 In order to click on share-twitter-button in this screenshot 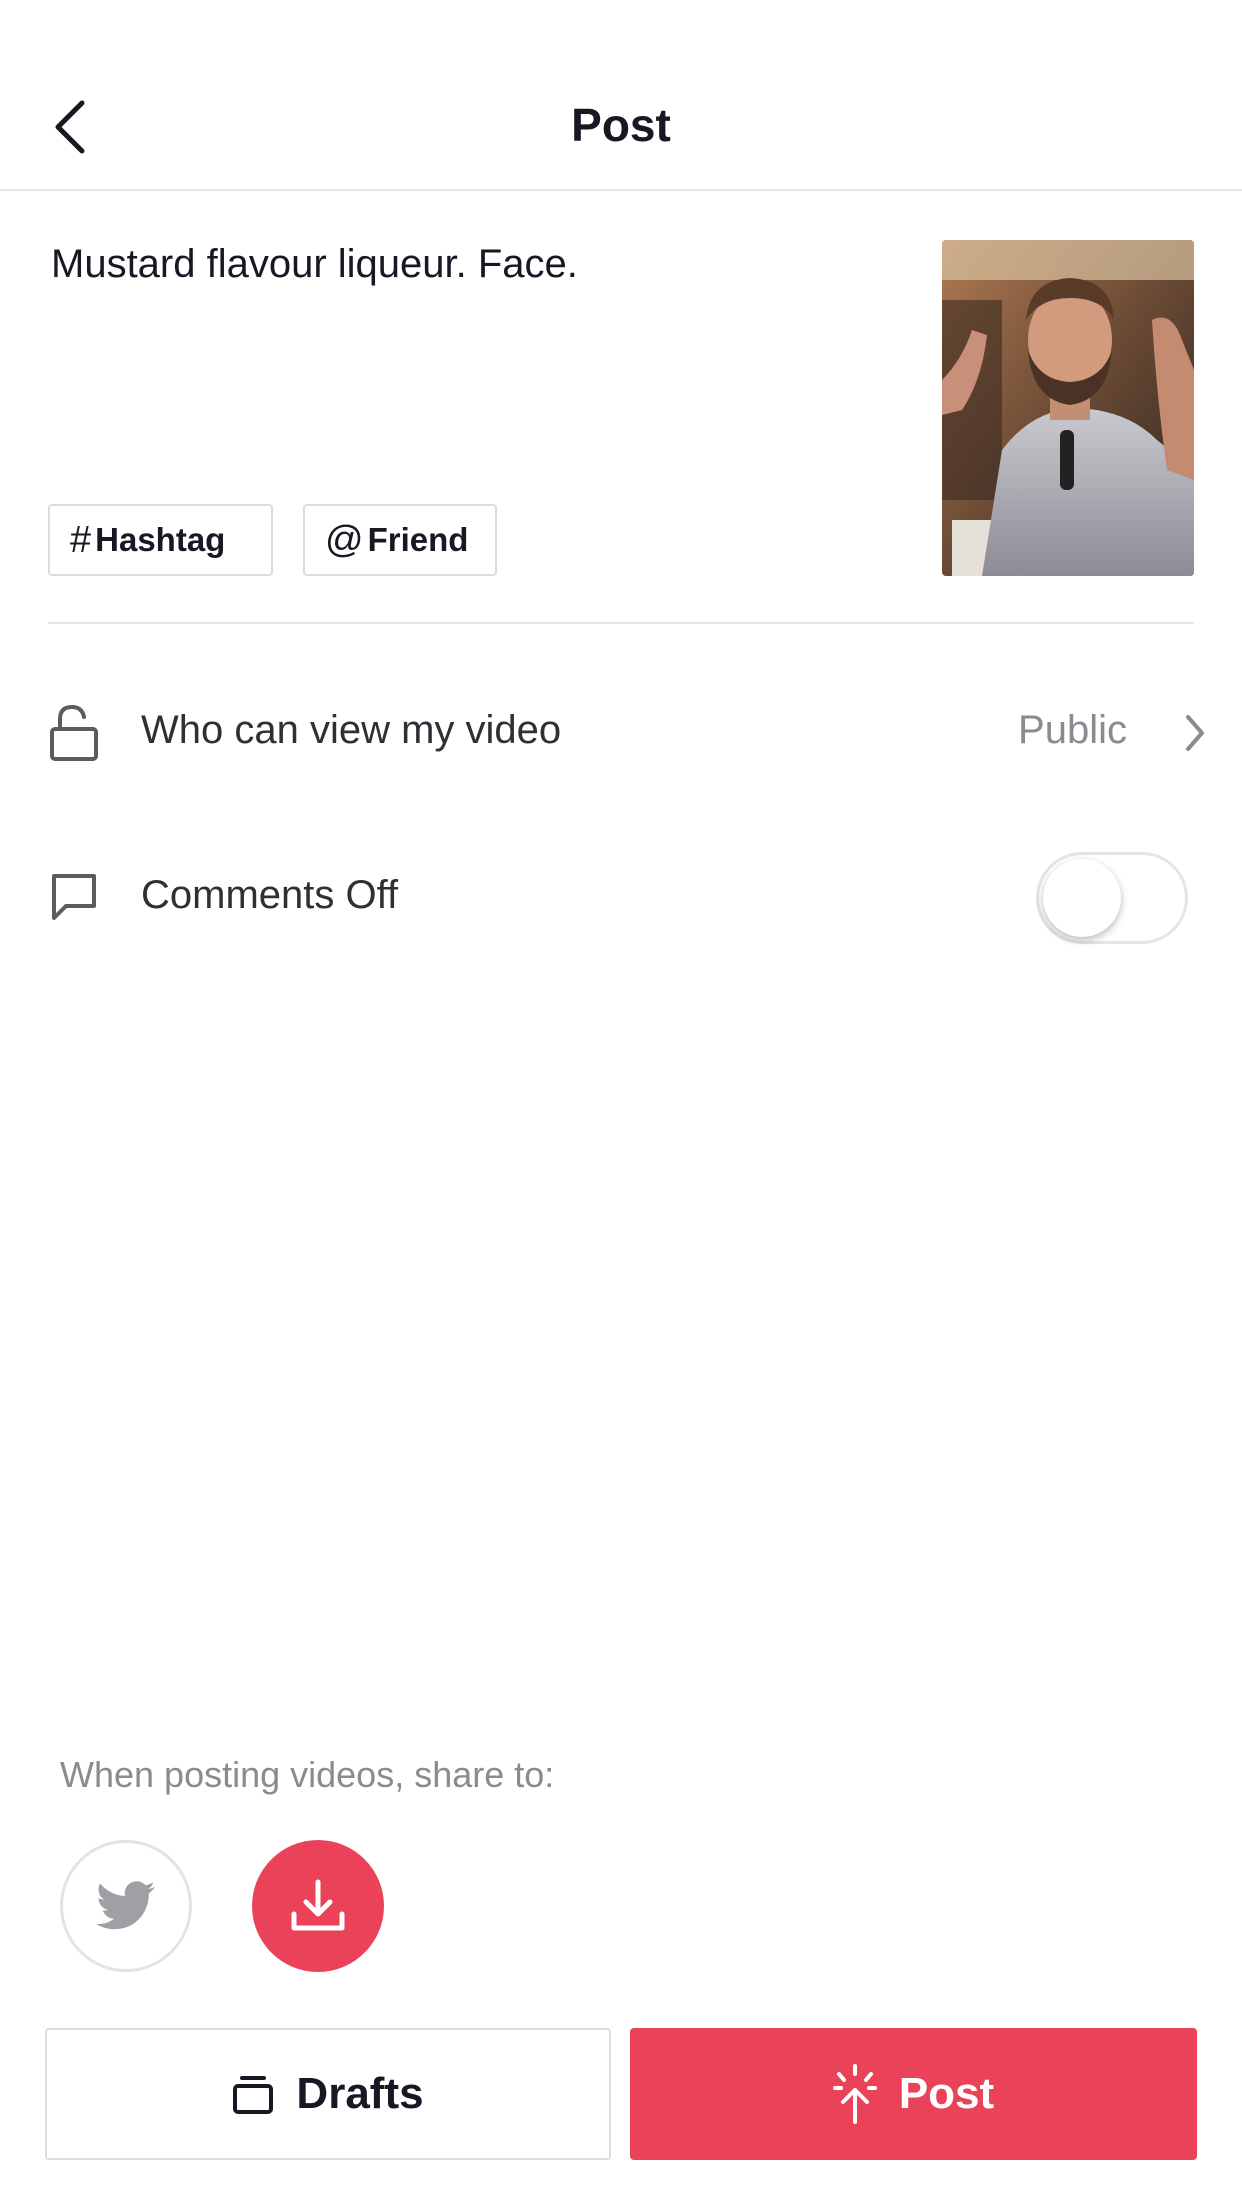, I will do `click(126, 1906)`.